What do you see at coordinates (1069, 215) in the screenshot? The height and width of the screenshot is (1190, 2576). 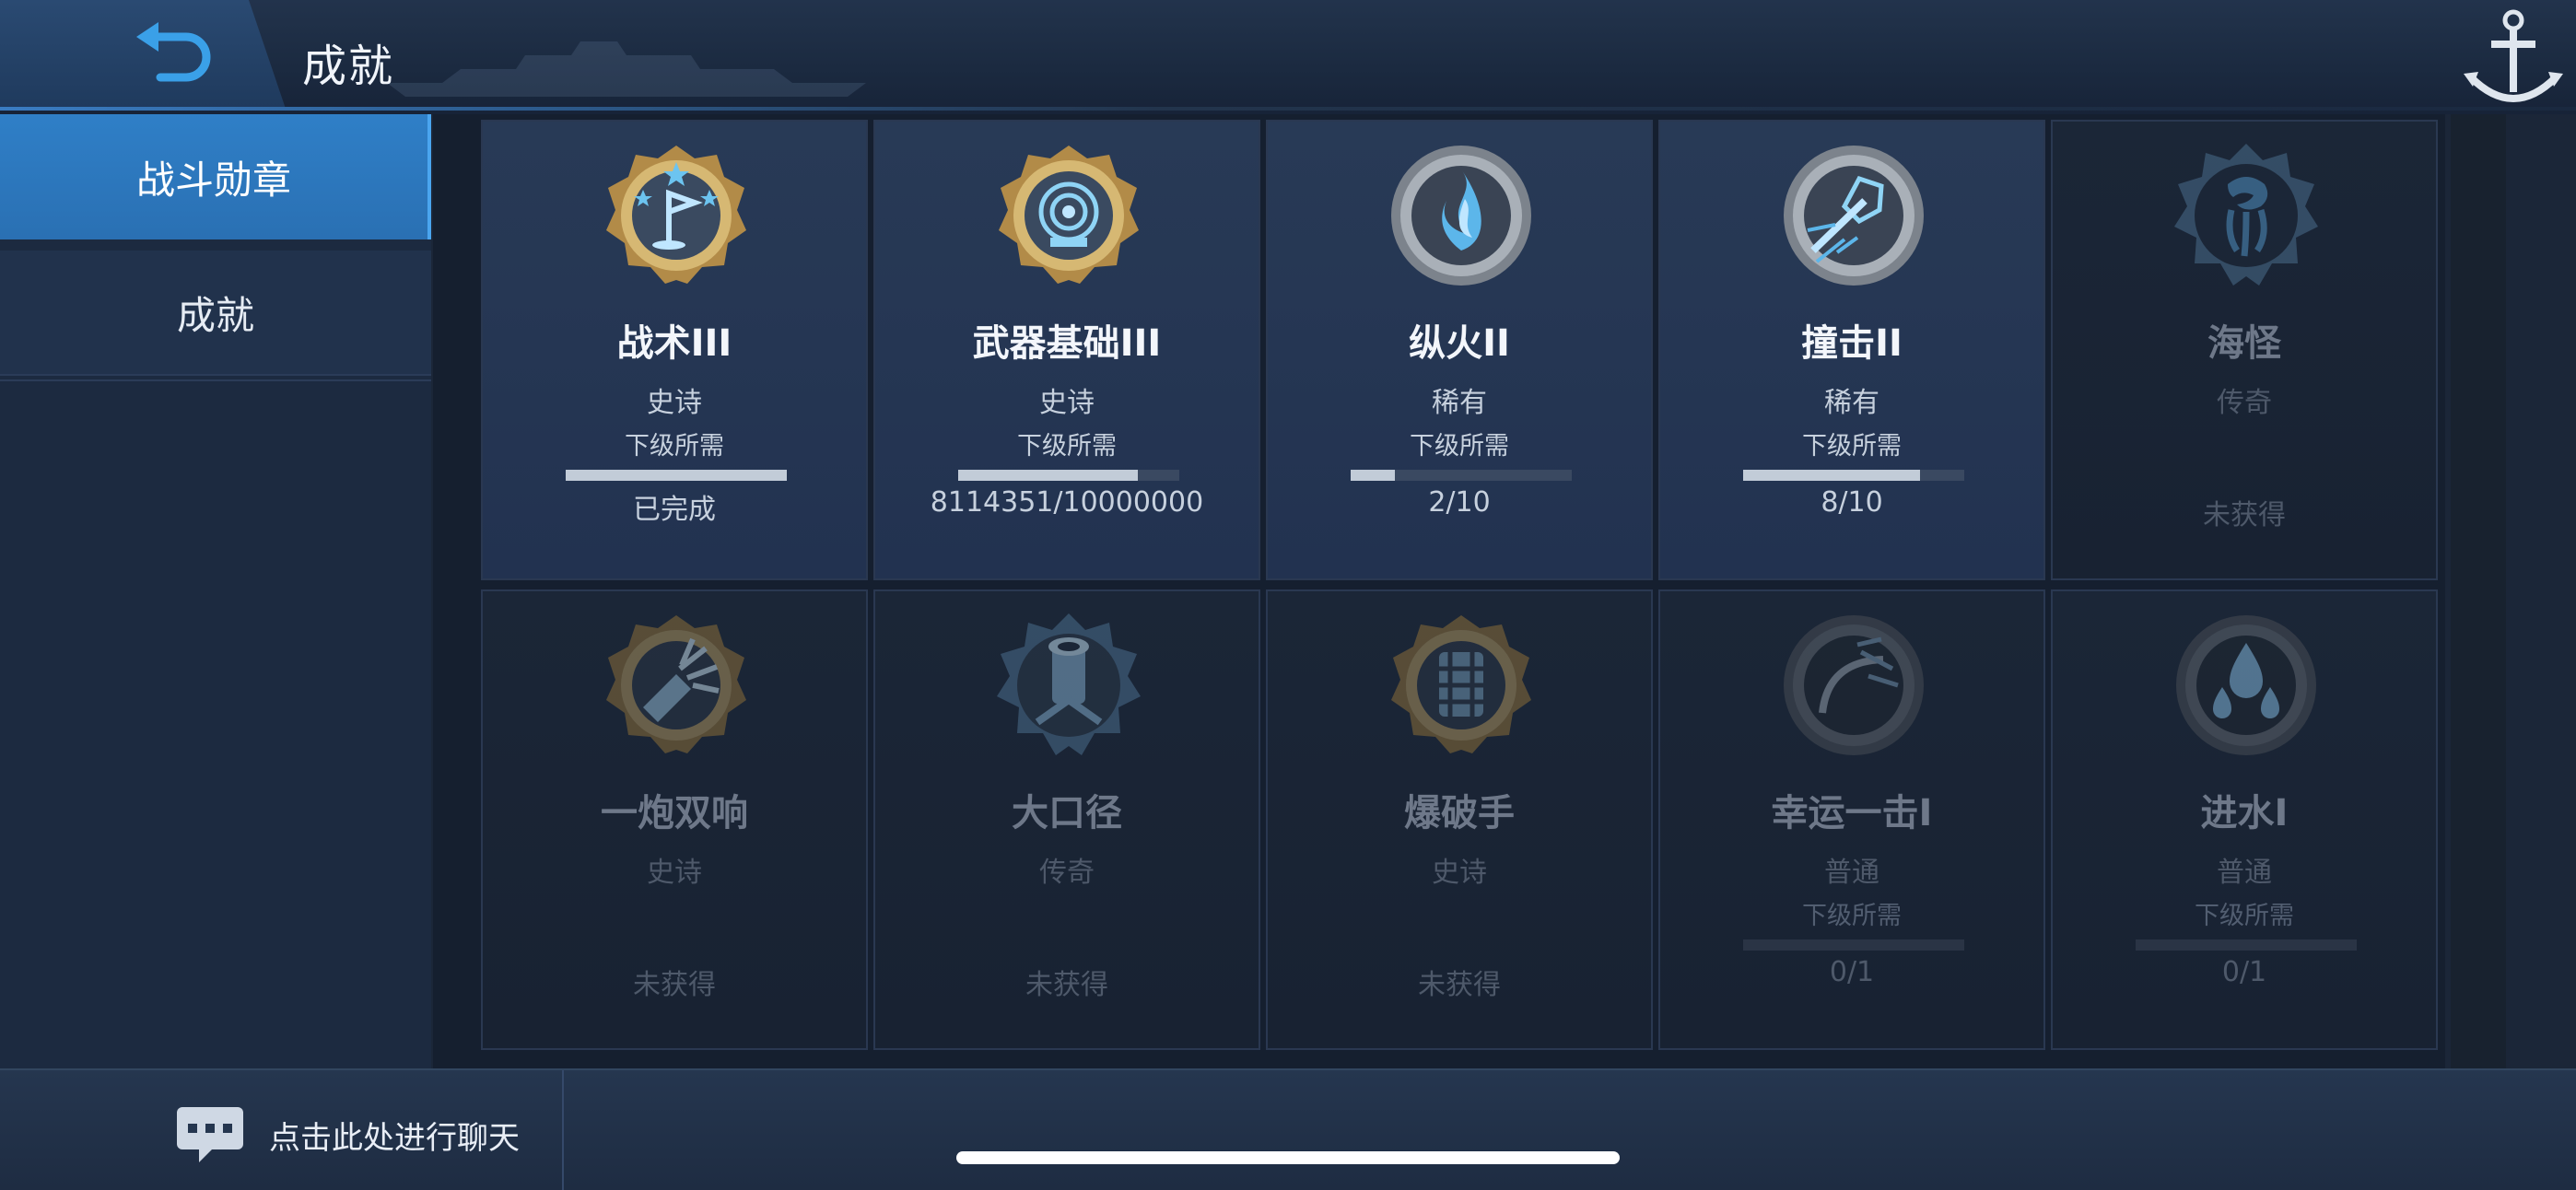 I see `target-medal-icon` at bounding box center [1069, 215].